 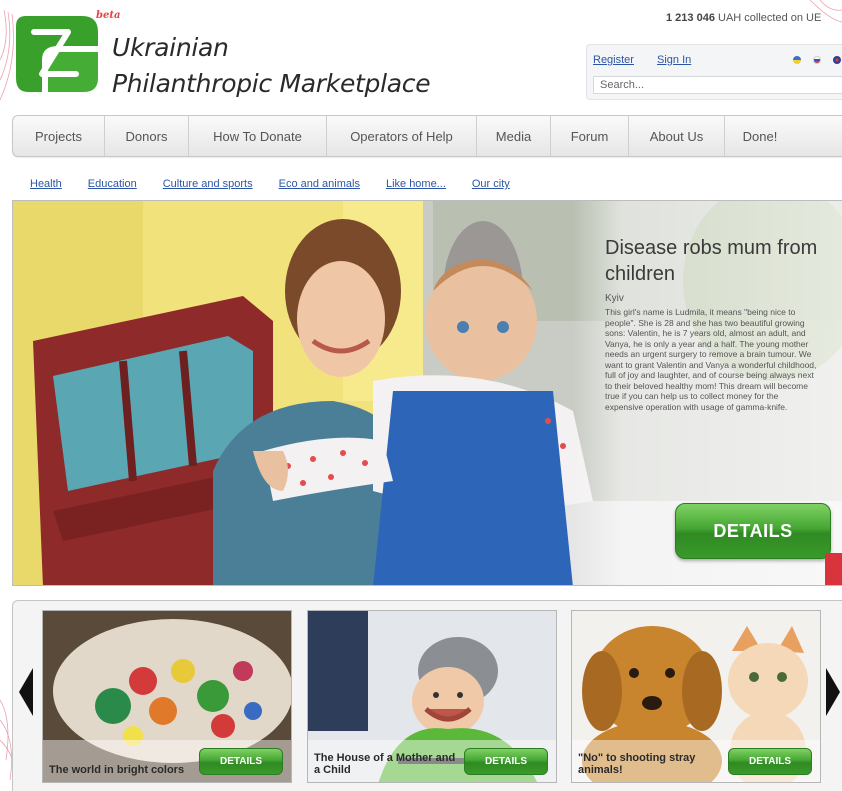 I want to click on nav-item-operators-of-help: Operators of Help, so click(x=402, y=136).